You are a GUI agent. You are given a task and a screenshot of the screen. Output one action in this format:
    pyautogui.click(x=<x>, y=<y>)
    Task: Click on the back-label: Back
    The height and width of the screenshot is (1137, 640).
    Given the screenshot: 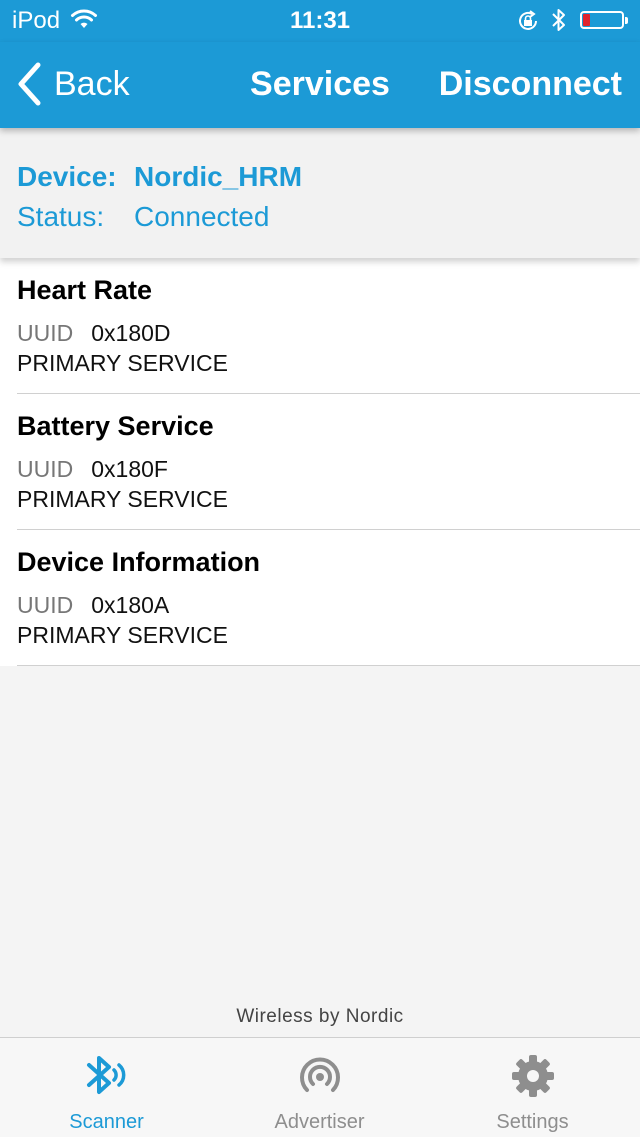 What is the action you would take?
    pyautogui.click(x=92, y=83)
    